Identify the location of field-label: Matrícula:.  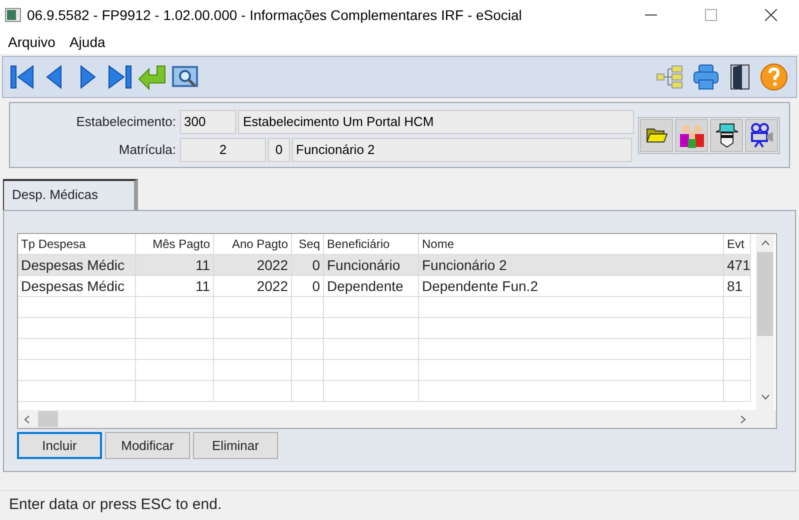
(147, 149).